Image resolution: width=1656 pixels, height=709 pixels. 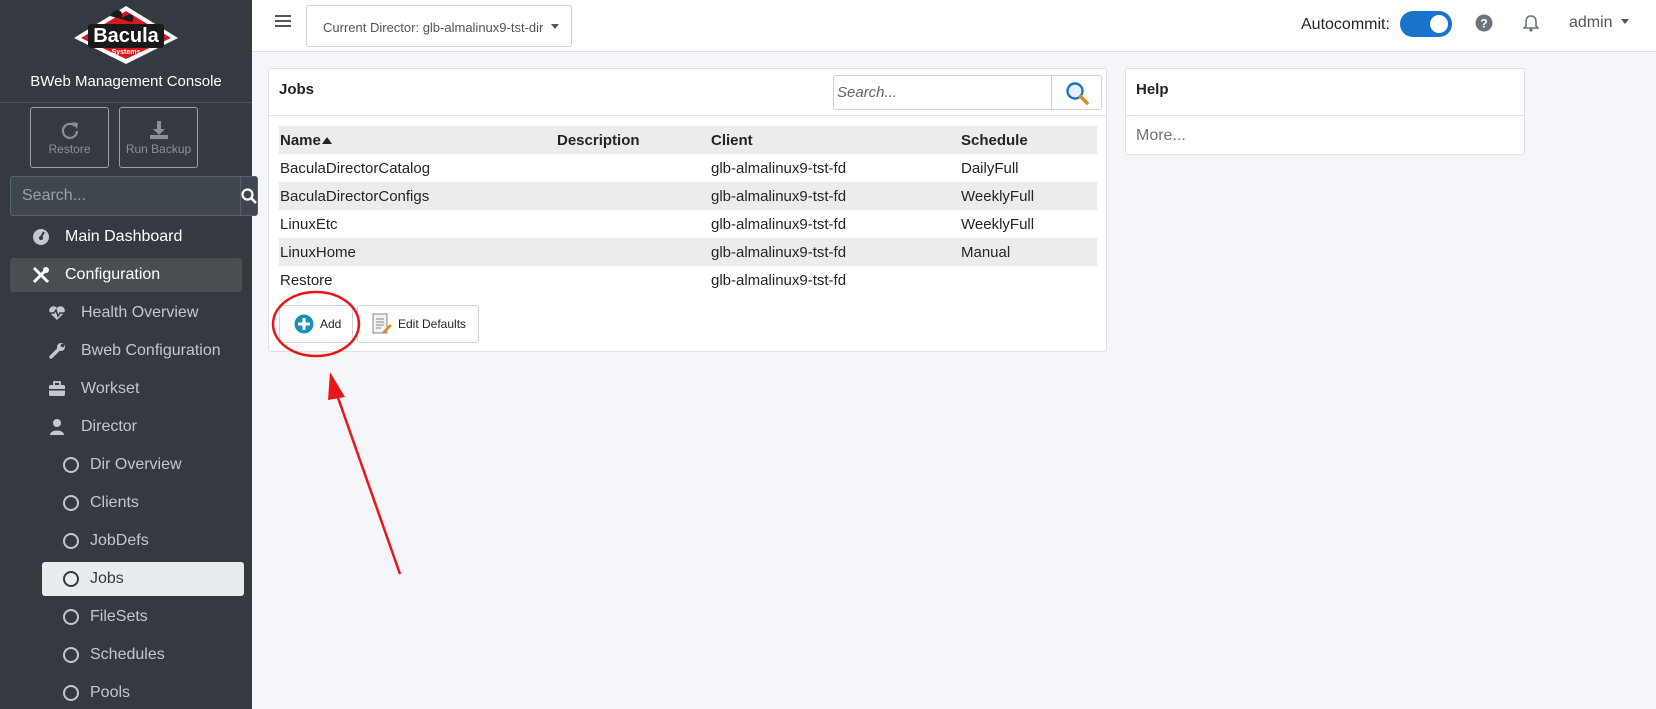 What do you see at coordinates (143, 579) in the screenshot?
I see `nav-jobs: Jobs` at bounding box center [143, 579].